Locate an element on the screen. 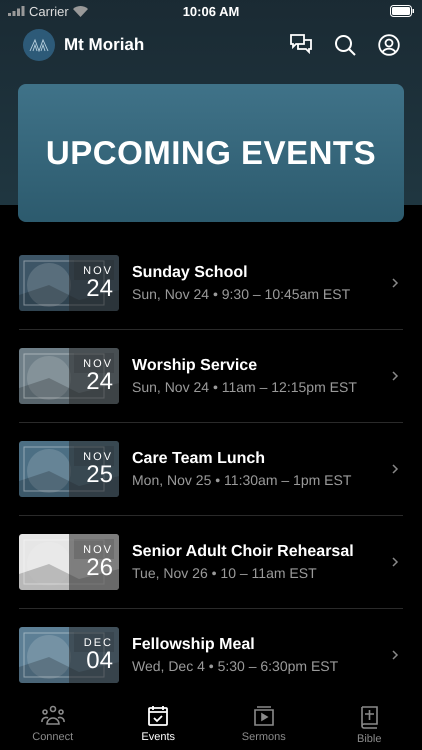 The width and height of the screenshot is (422, 750). video-play-icon is located at coordinates (264, 716).